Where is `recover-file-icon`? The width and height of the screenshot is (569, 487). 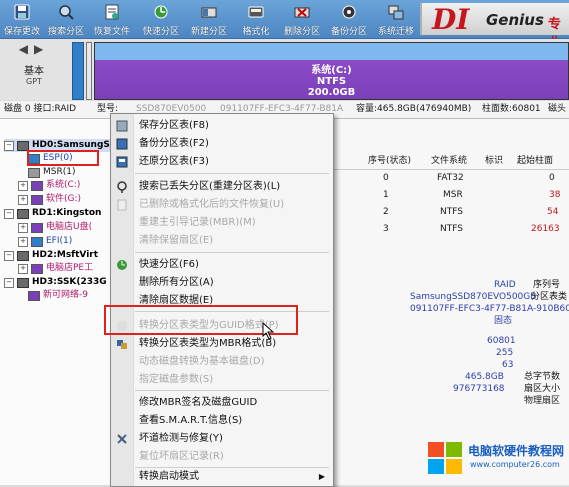 recover-file-icon is located at coordinates (112, 12).